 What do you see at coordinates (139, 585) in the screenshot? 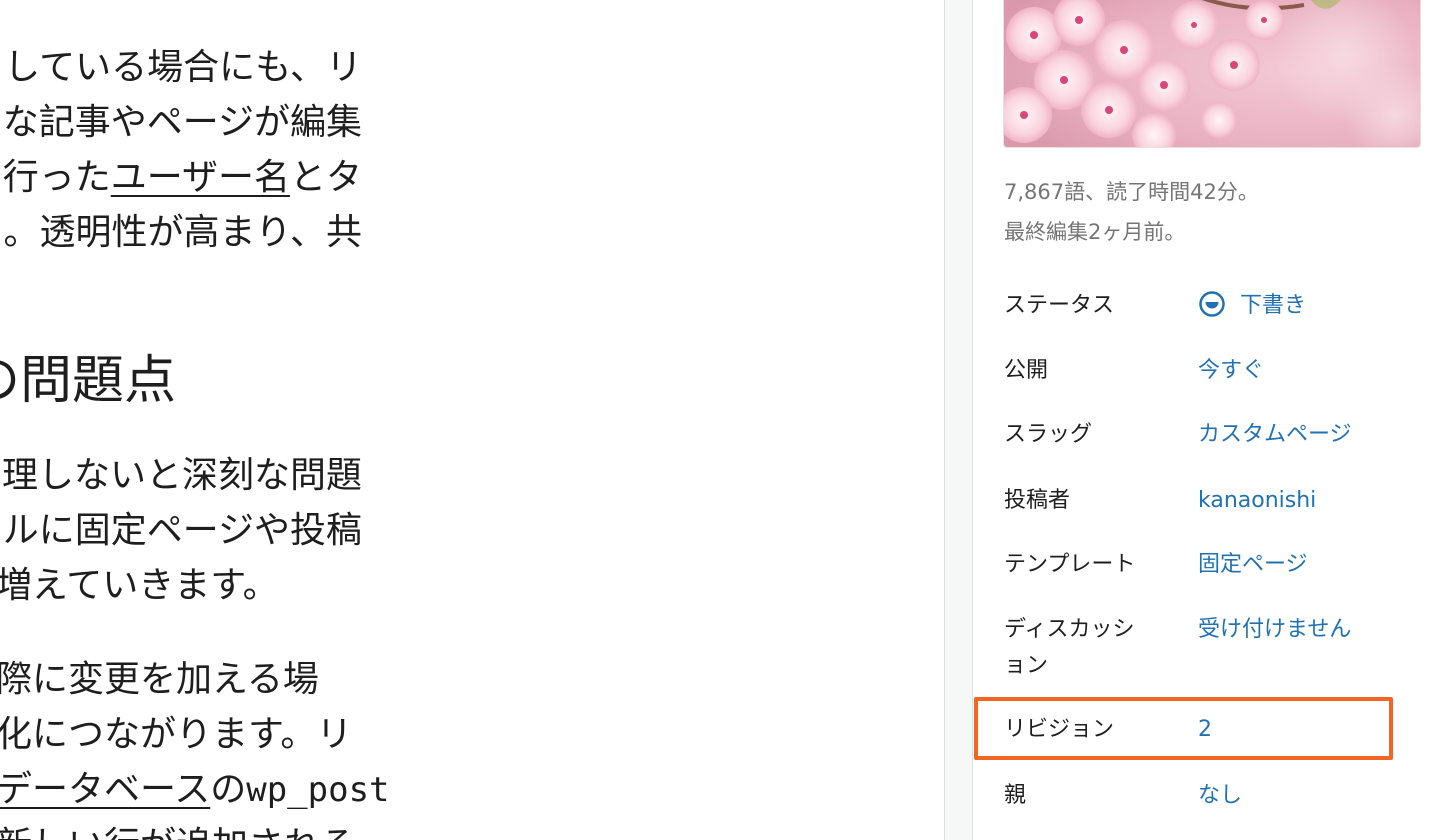
I see `paragraph-line: 増えていきます。` at bounding box center [139, 585].